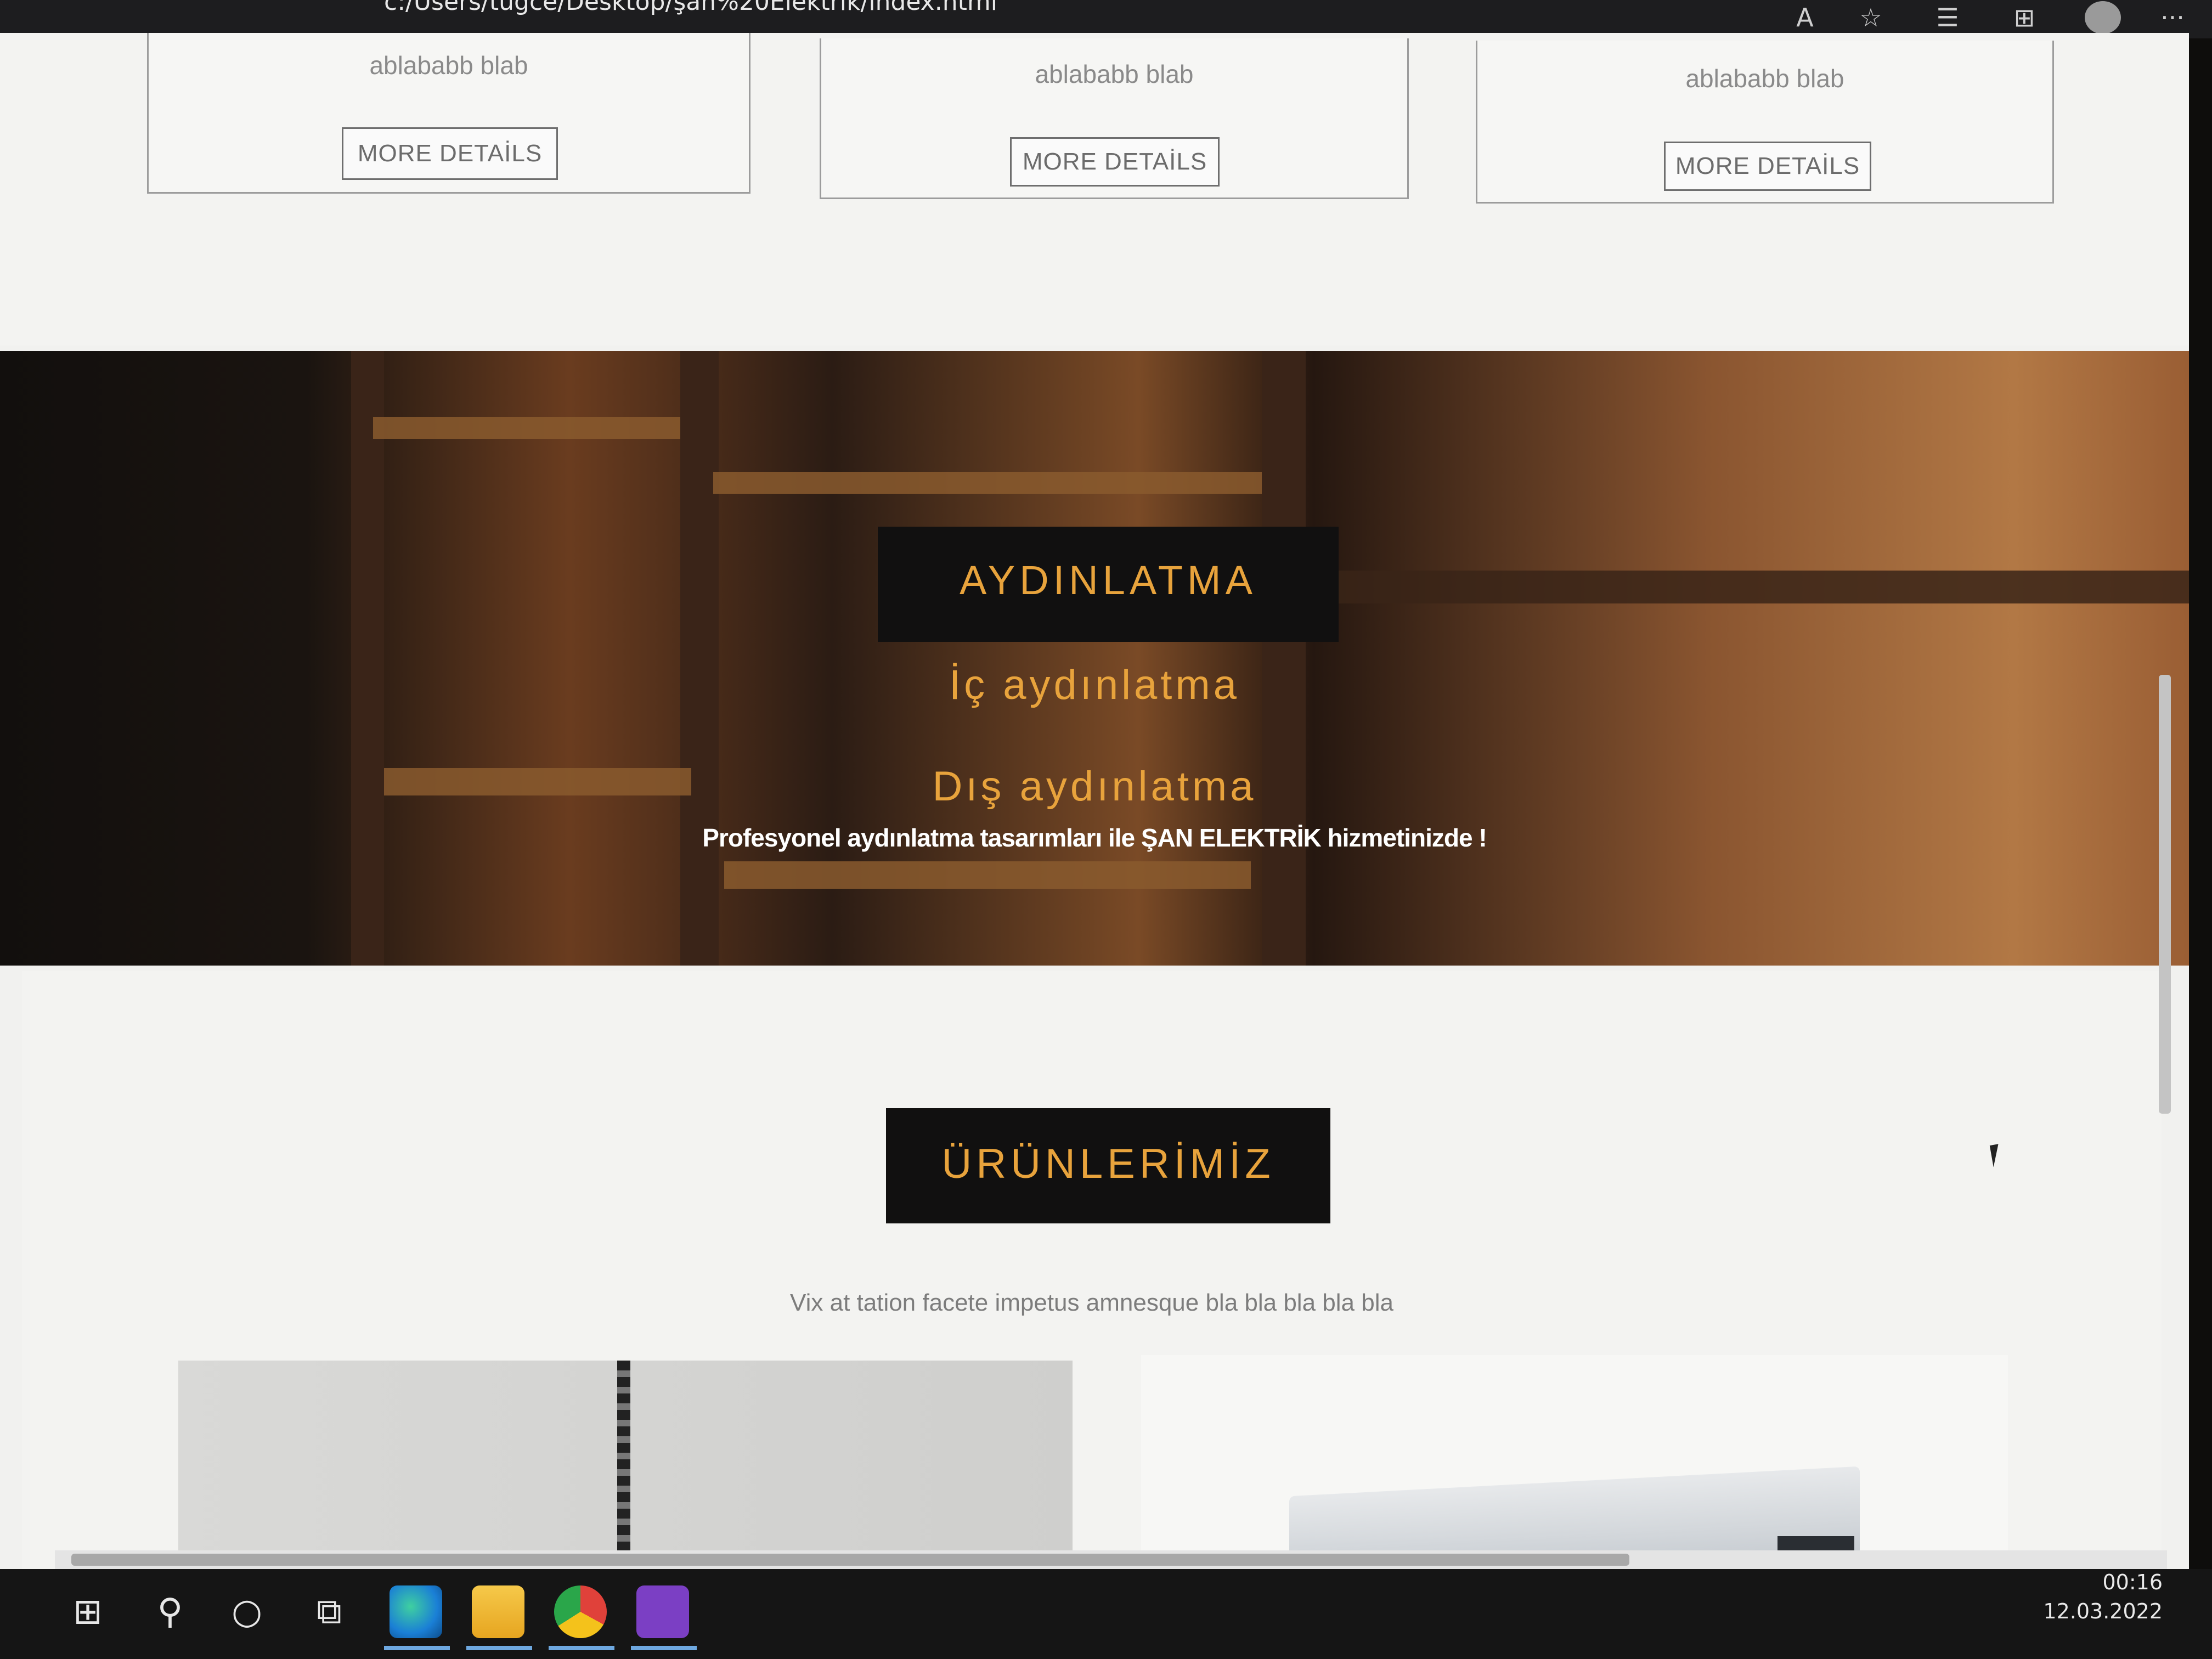 The width and height of the screenshot is (2212, 1659). Describe the element at coordinates (1094, 685) in the screenshot. I see `hero-line-indoor: İç aydınlatma` at that location.